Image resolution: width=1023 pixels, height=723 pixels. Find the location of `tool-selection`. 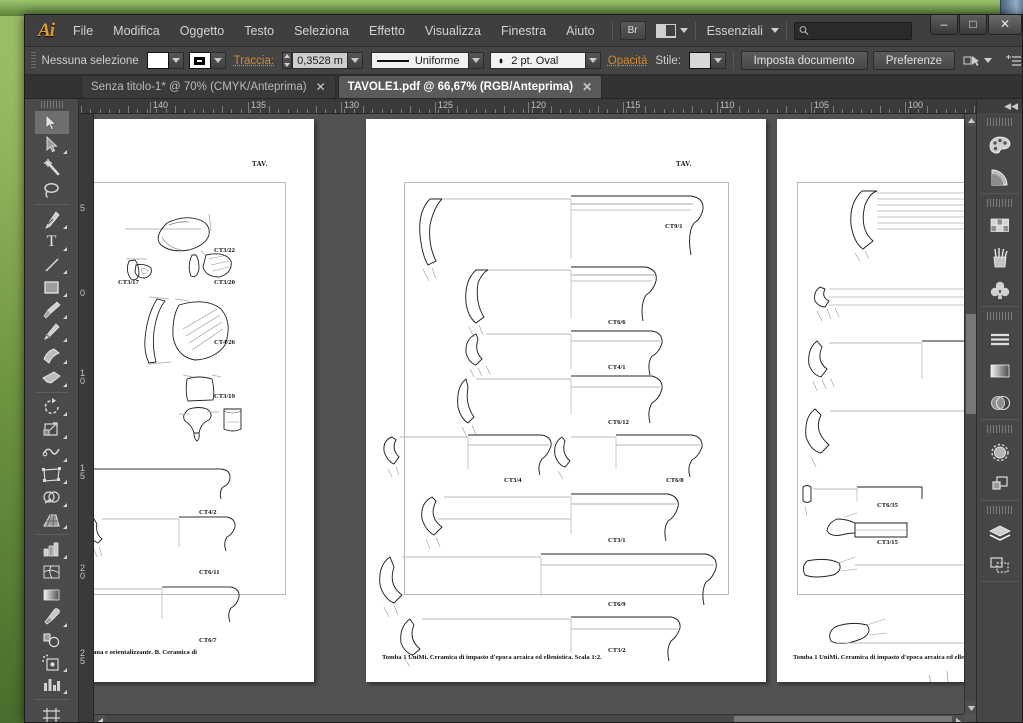

tool-selection is located at coordinates (51, 122).